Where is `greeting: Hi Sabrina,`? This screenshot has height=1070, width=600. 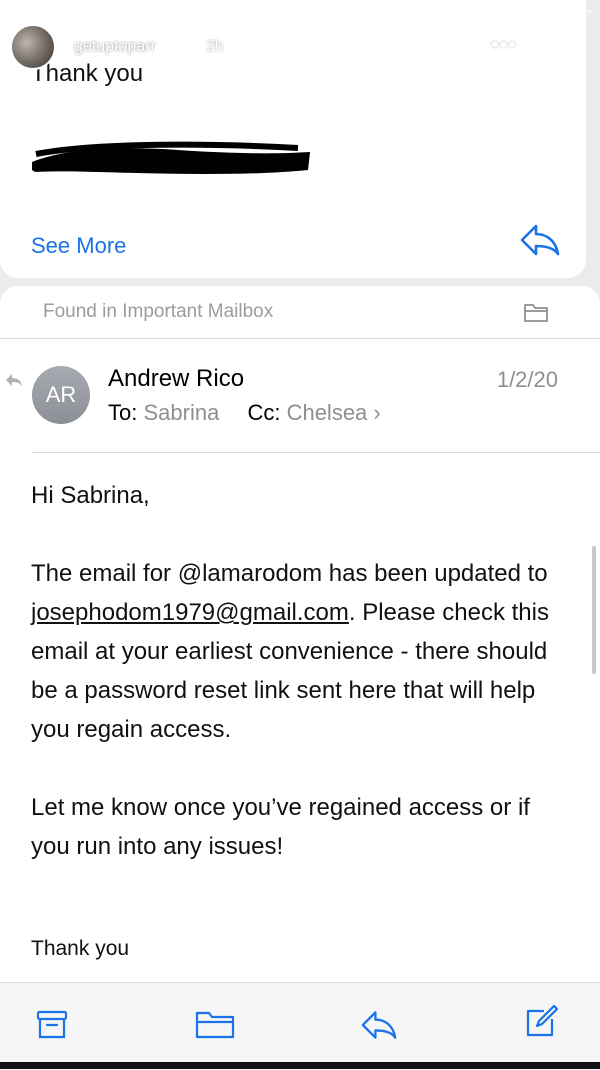 greeting: Hi Sabrina, is located at coordinates (90, 495).